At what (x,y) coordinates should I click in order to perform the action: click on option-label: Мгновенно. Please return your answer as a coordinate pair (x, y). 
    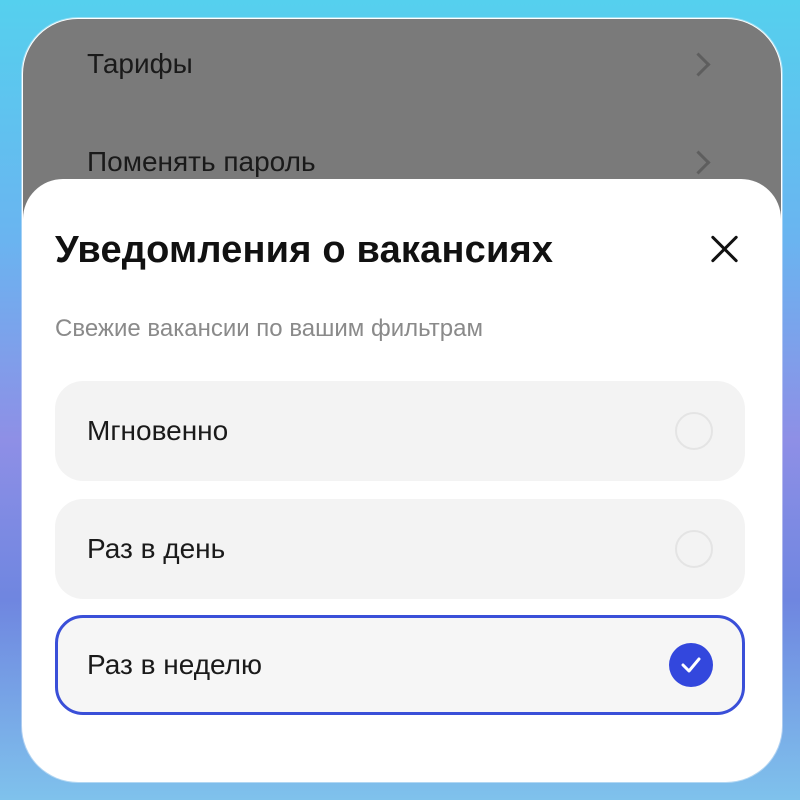
    Looking at the image, I should click on (158, 430).